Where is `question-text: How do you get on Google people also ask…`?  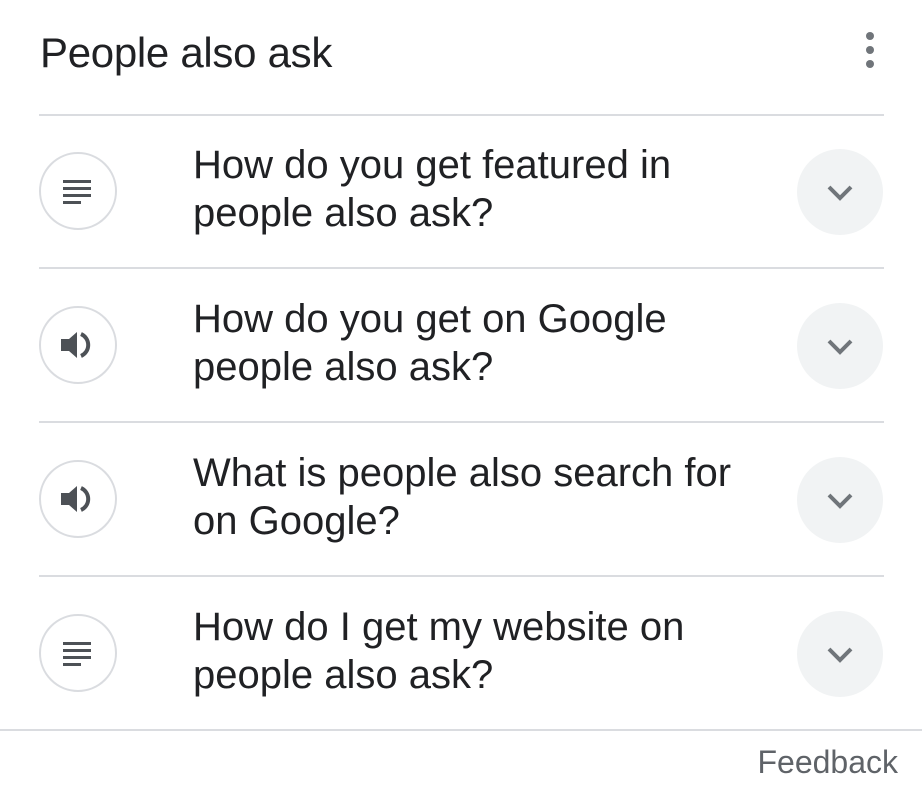 question-text: How do you get on Google people also ask… is located at coordinates (430, 343).